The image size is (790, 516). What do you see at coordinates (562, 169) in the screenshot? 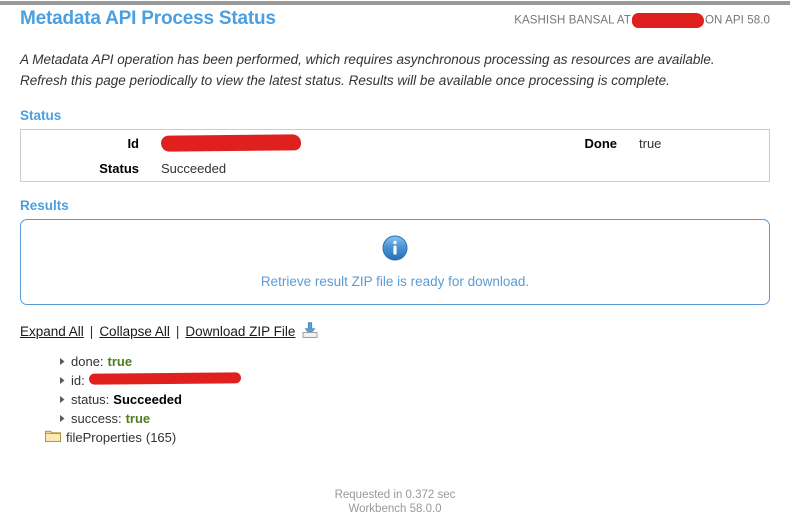
I see `empty-label` at bounding box center [562, 169].